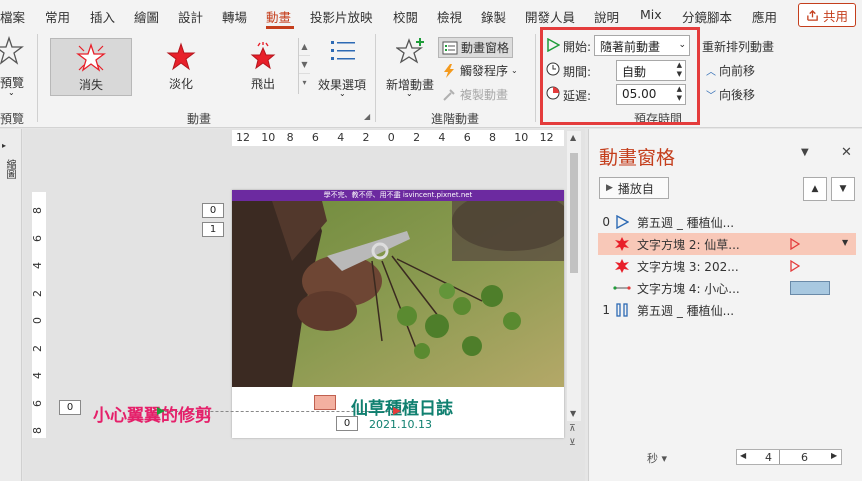 This screenshot has width=862, height=481. What do you see at coordinates (263, 67) in the screenshot?
I see `gallery-item-fly-out: 飛出` at bounding box center [263, 67].